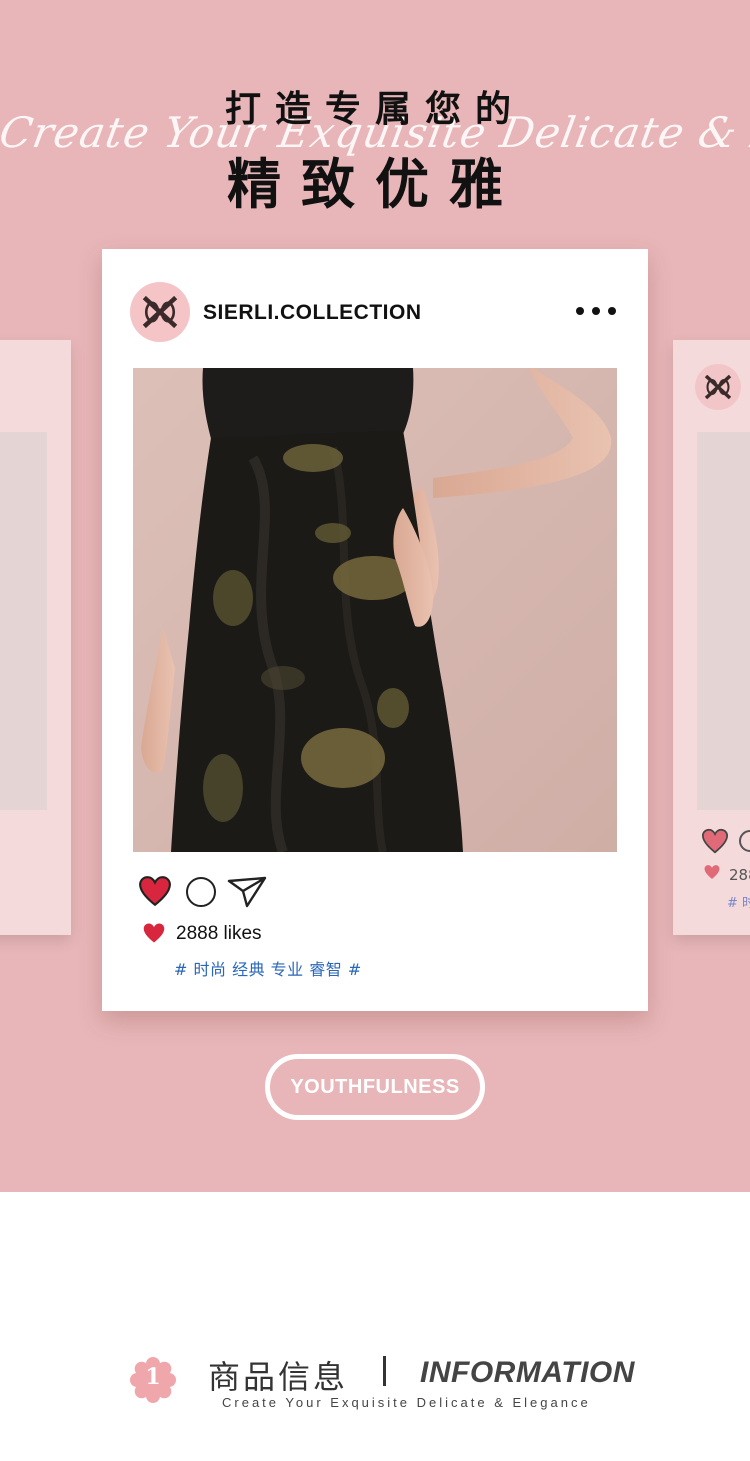 The image size is (750, 1461). I want to click on title-main: 精致优雅, so click(375, 184).